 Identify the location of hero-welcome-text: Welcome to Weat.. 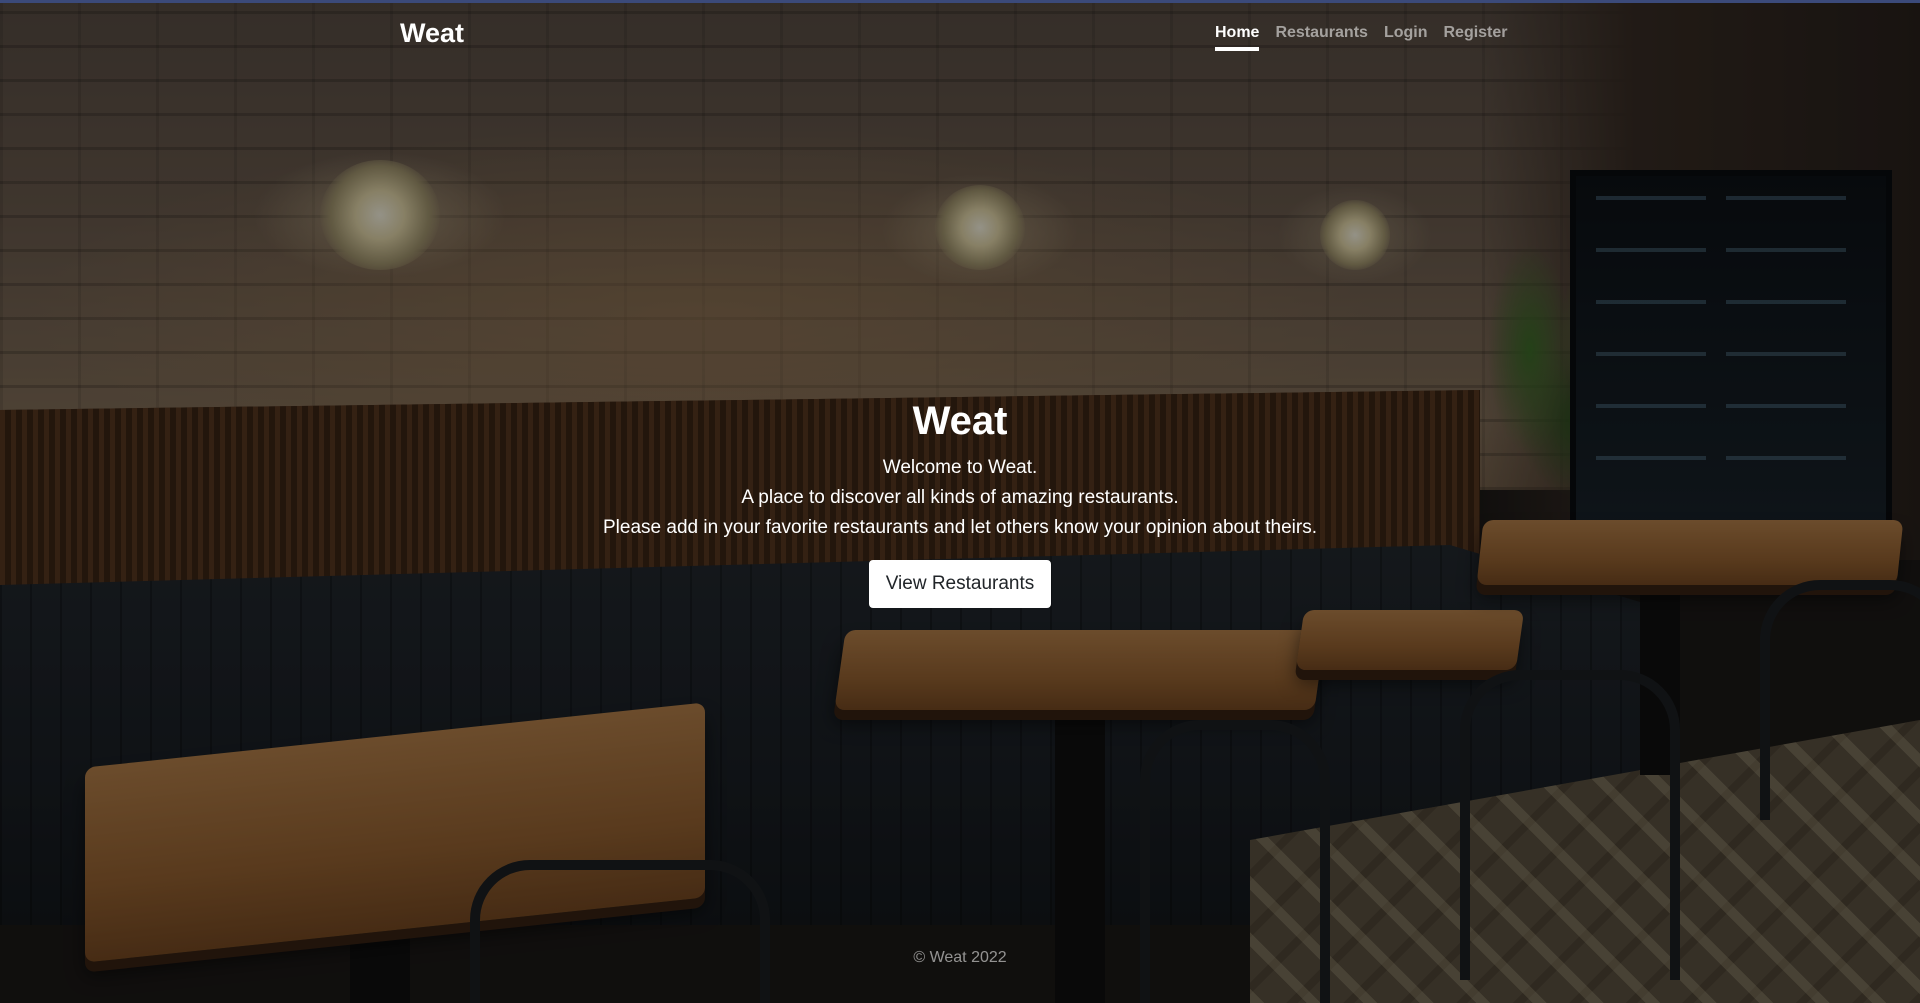
(960, 467).